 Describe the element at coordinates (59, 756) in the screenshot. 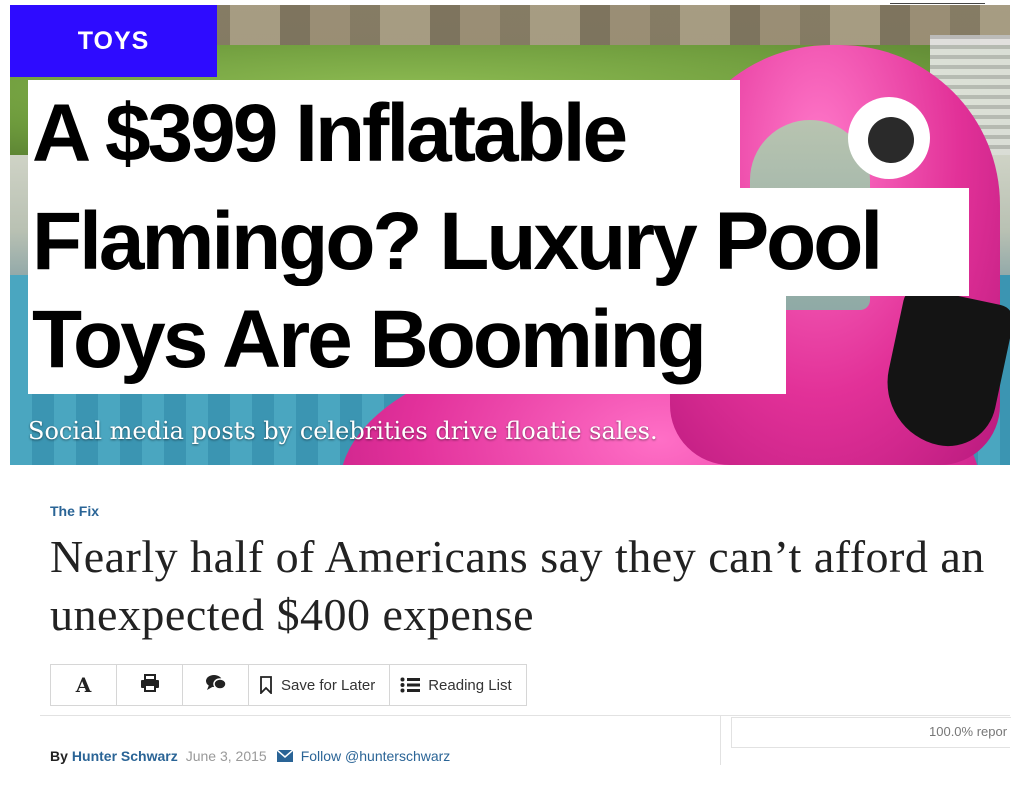

I see `byline-by: By` at that location.